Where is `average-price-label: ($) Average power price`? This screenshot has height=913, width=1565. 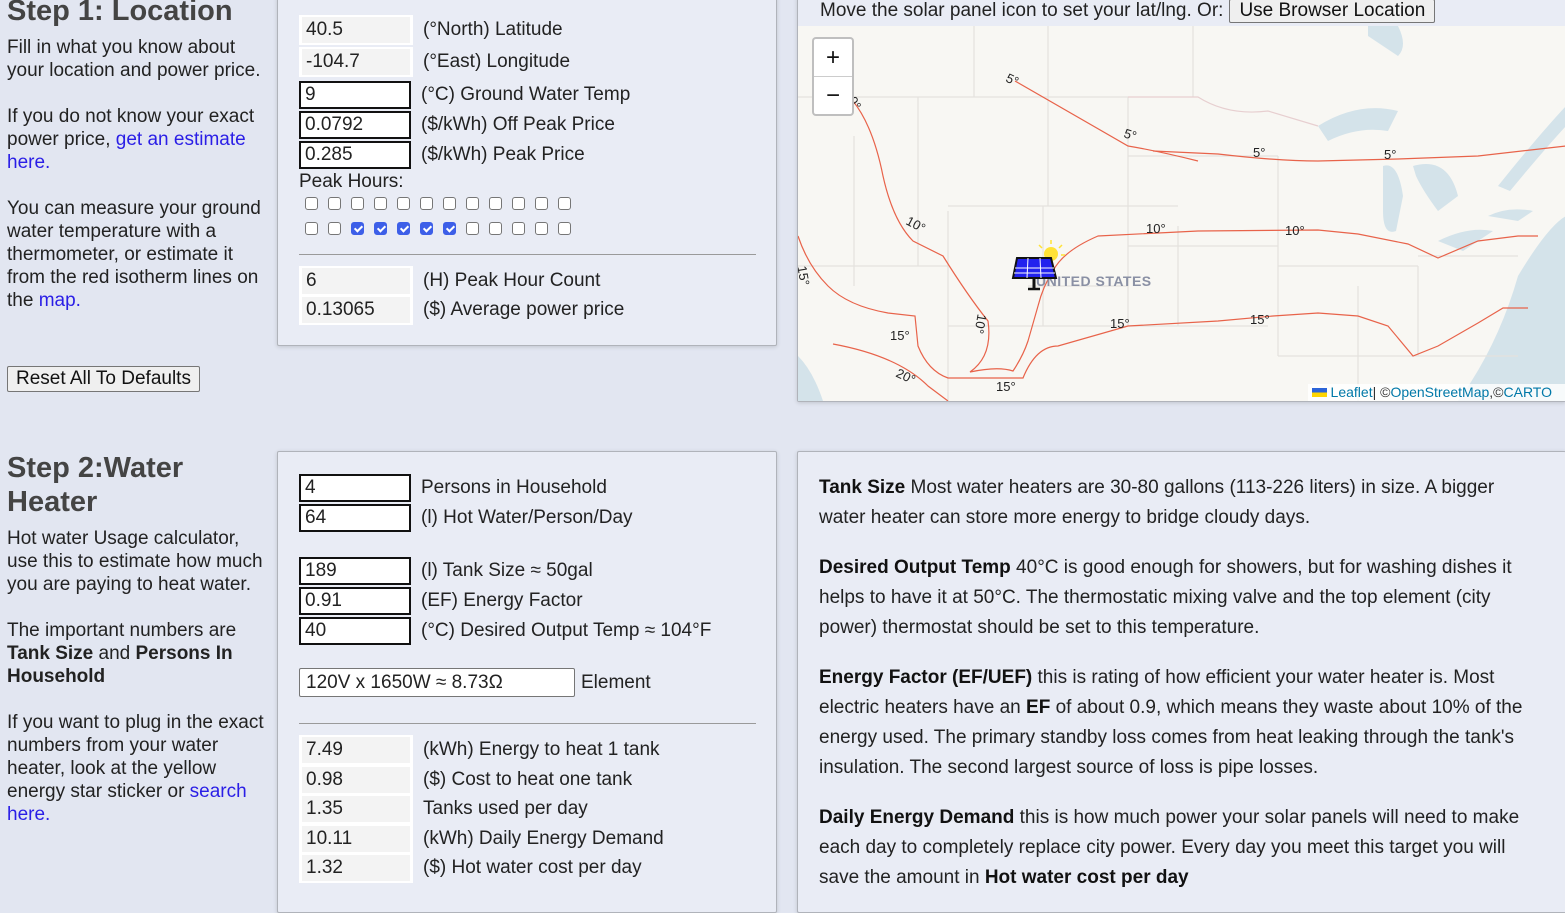 average-price-label: ($) Average power price is located at coordinates (524, 309).